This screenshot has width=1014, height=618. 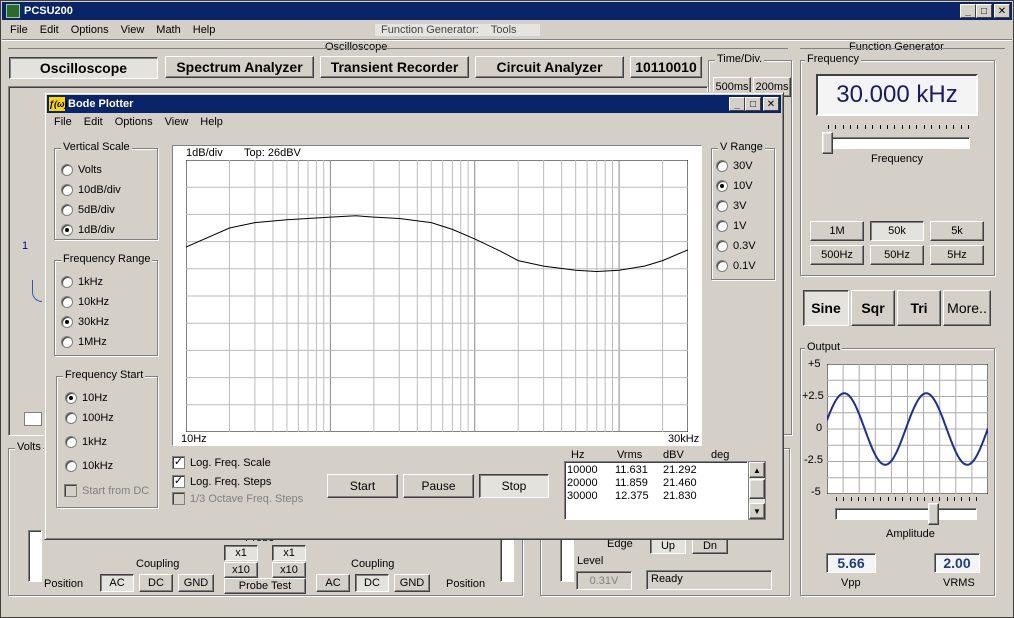 What do you see at coordinates (241, 553) in the screenshot?
I see `probe-left-x1-button: x1` at bounding box center [241, 553].